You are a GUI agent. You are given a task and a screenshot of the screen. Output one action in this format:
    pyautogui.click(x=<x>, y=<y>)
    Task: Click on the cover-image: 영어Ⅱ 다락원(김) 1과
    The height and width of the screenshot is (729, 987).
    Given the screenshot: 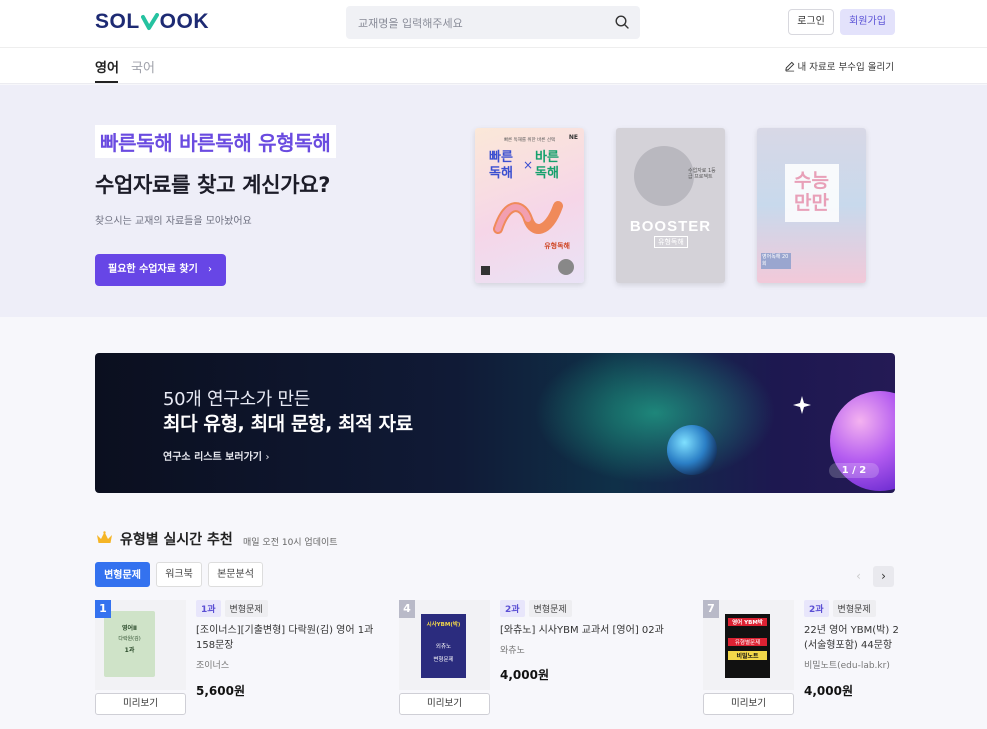 What is the action you would take?
    pyautogui.click(x=129, y=644)
    